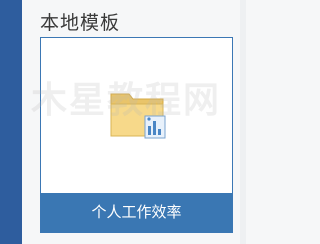 The height and width of the screenshot is (244, 320). I want to click on right-edge, so click(243, 122).